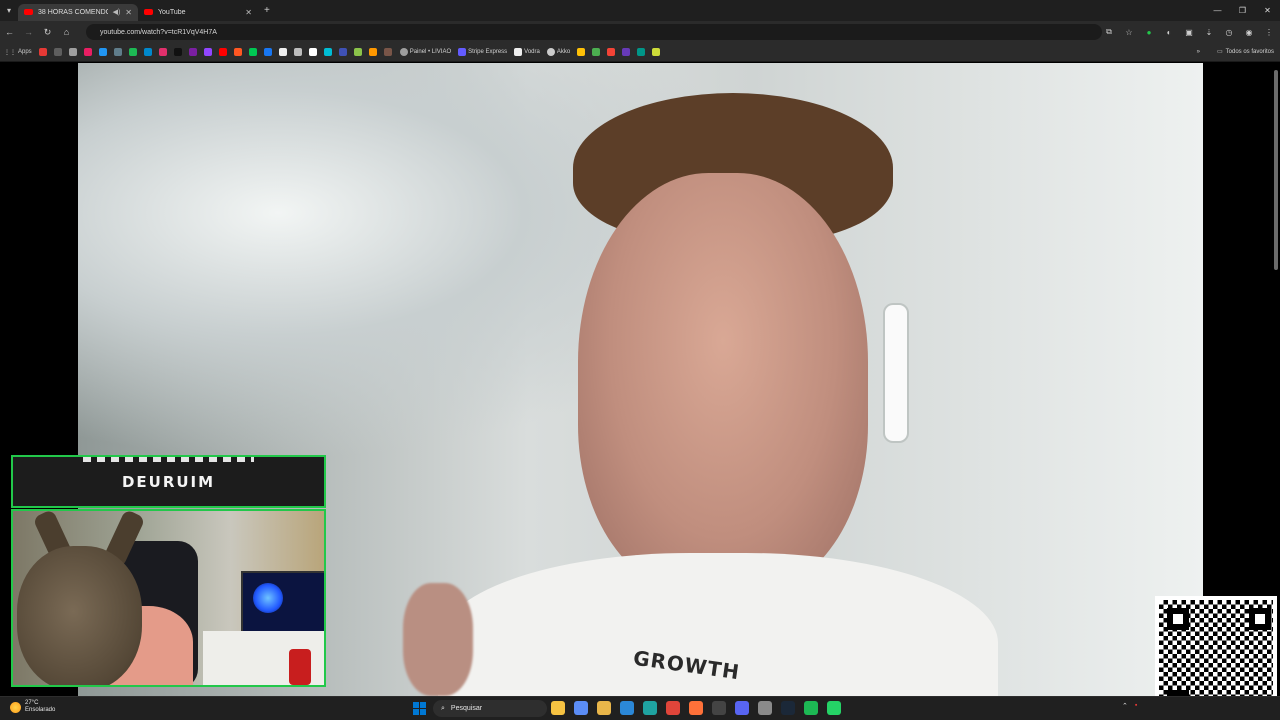 The width and height of the screenshot is (1280, 720). I want to click on extension-icon: ●, so click(1149, 32).